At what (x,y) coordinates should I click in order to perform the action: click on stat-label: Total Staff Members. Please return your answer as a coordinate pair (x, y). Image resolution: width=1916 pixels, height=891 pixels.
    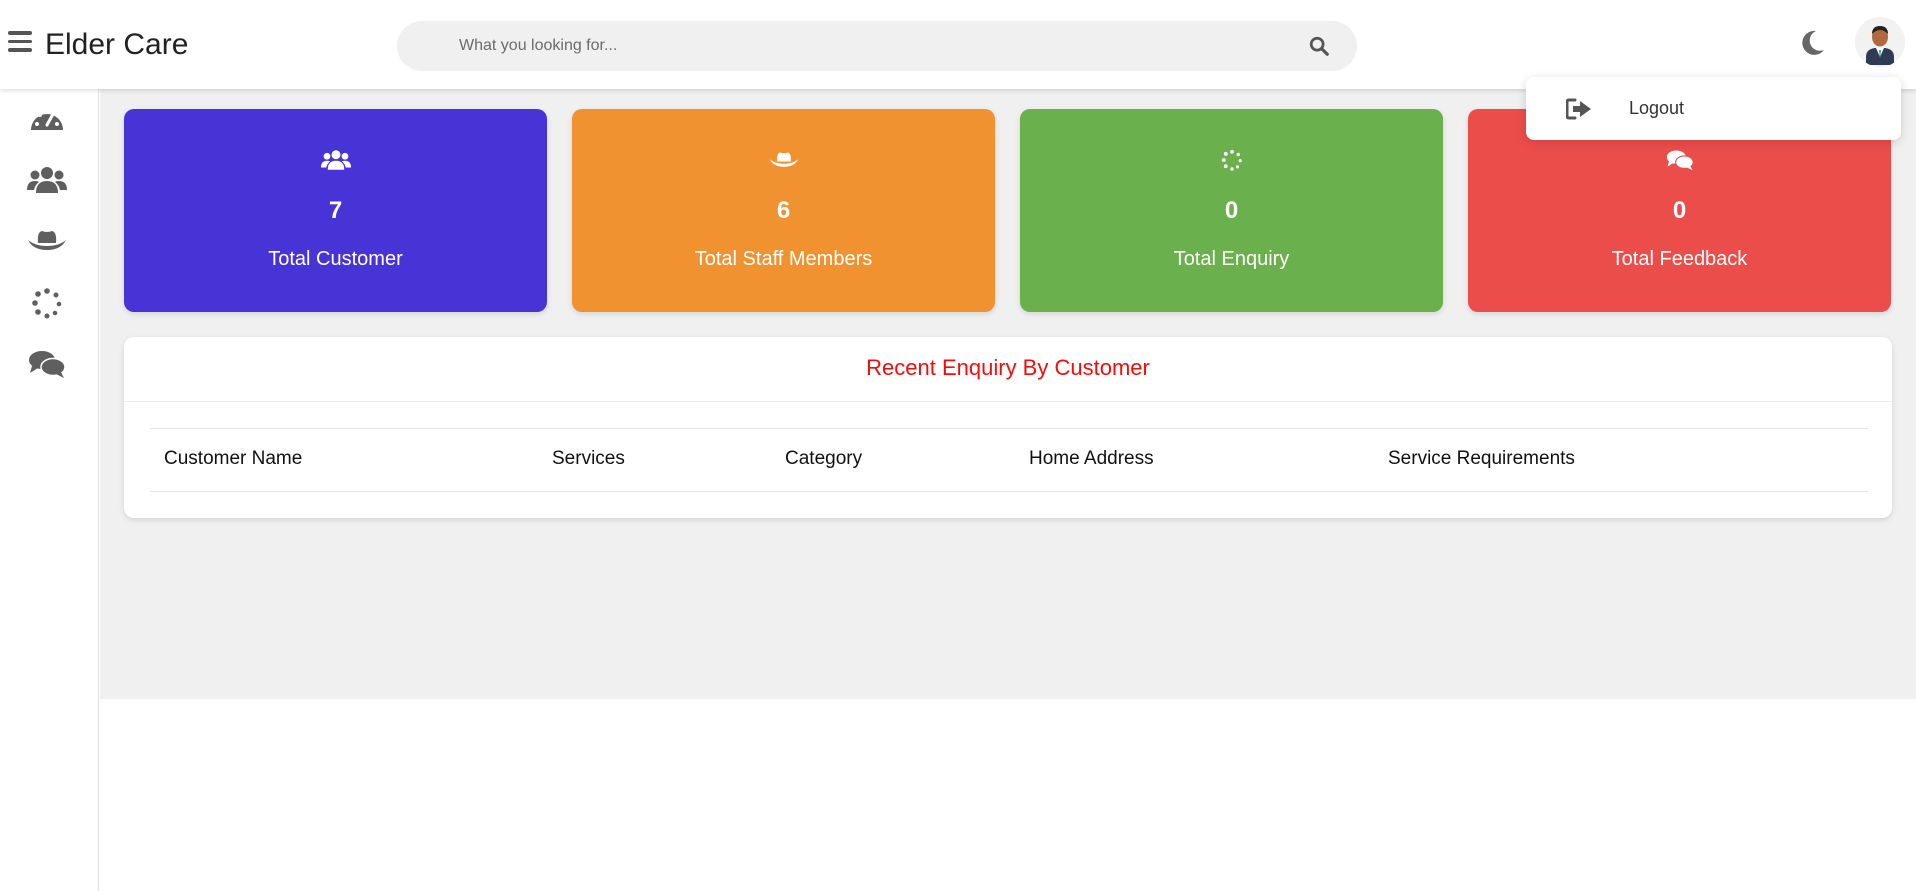
    Looking at the image, I should click on (783, 259).